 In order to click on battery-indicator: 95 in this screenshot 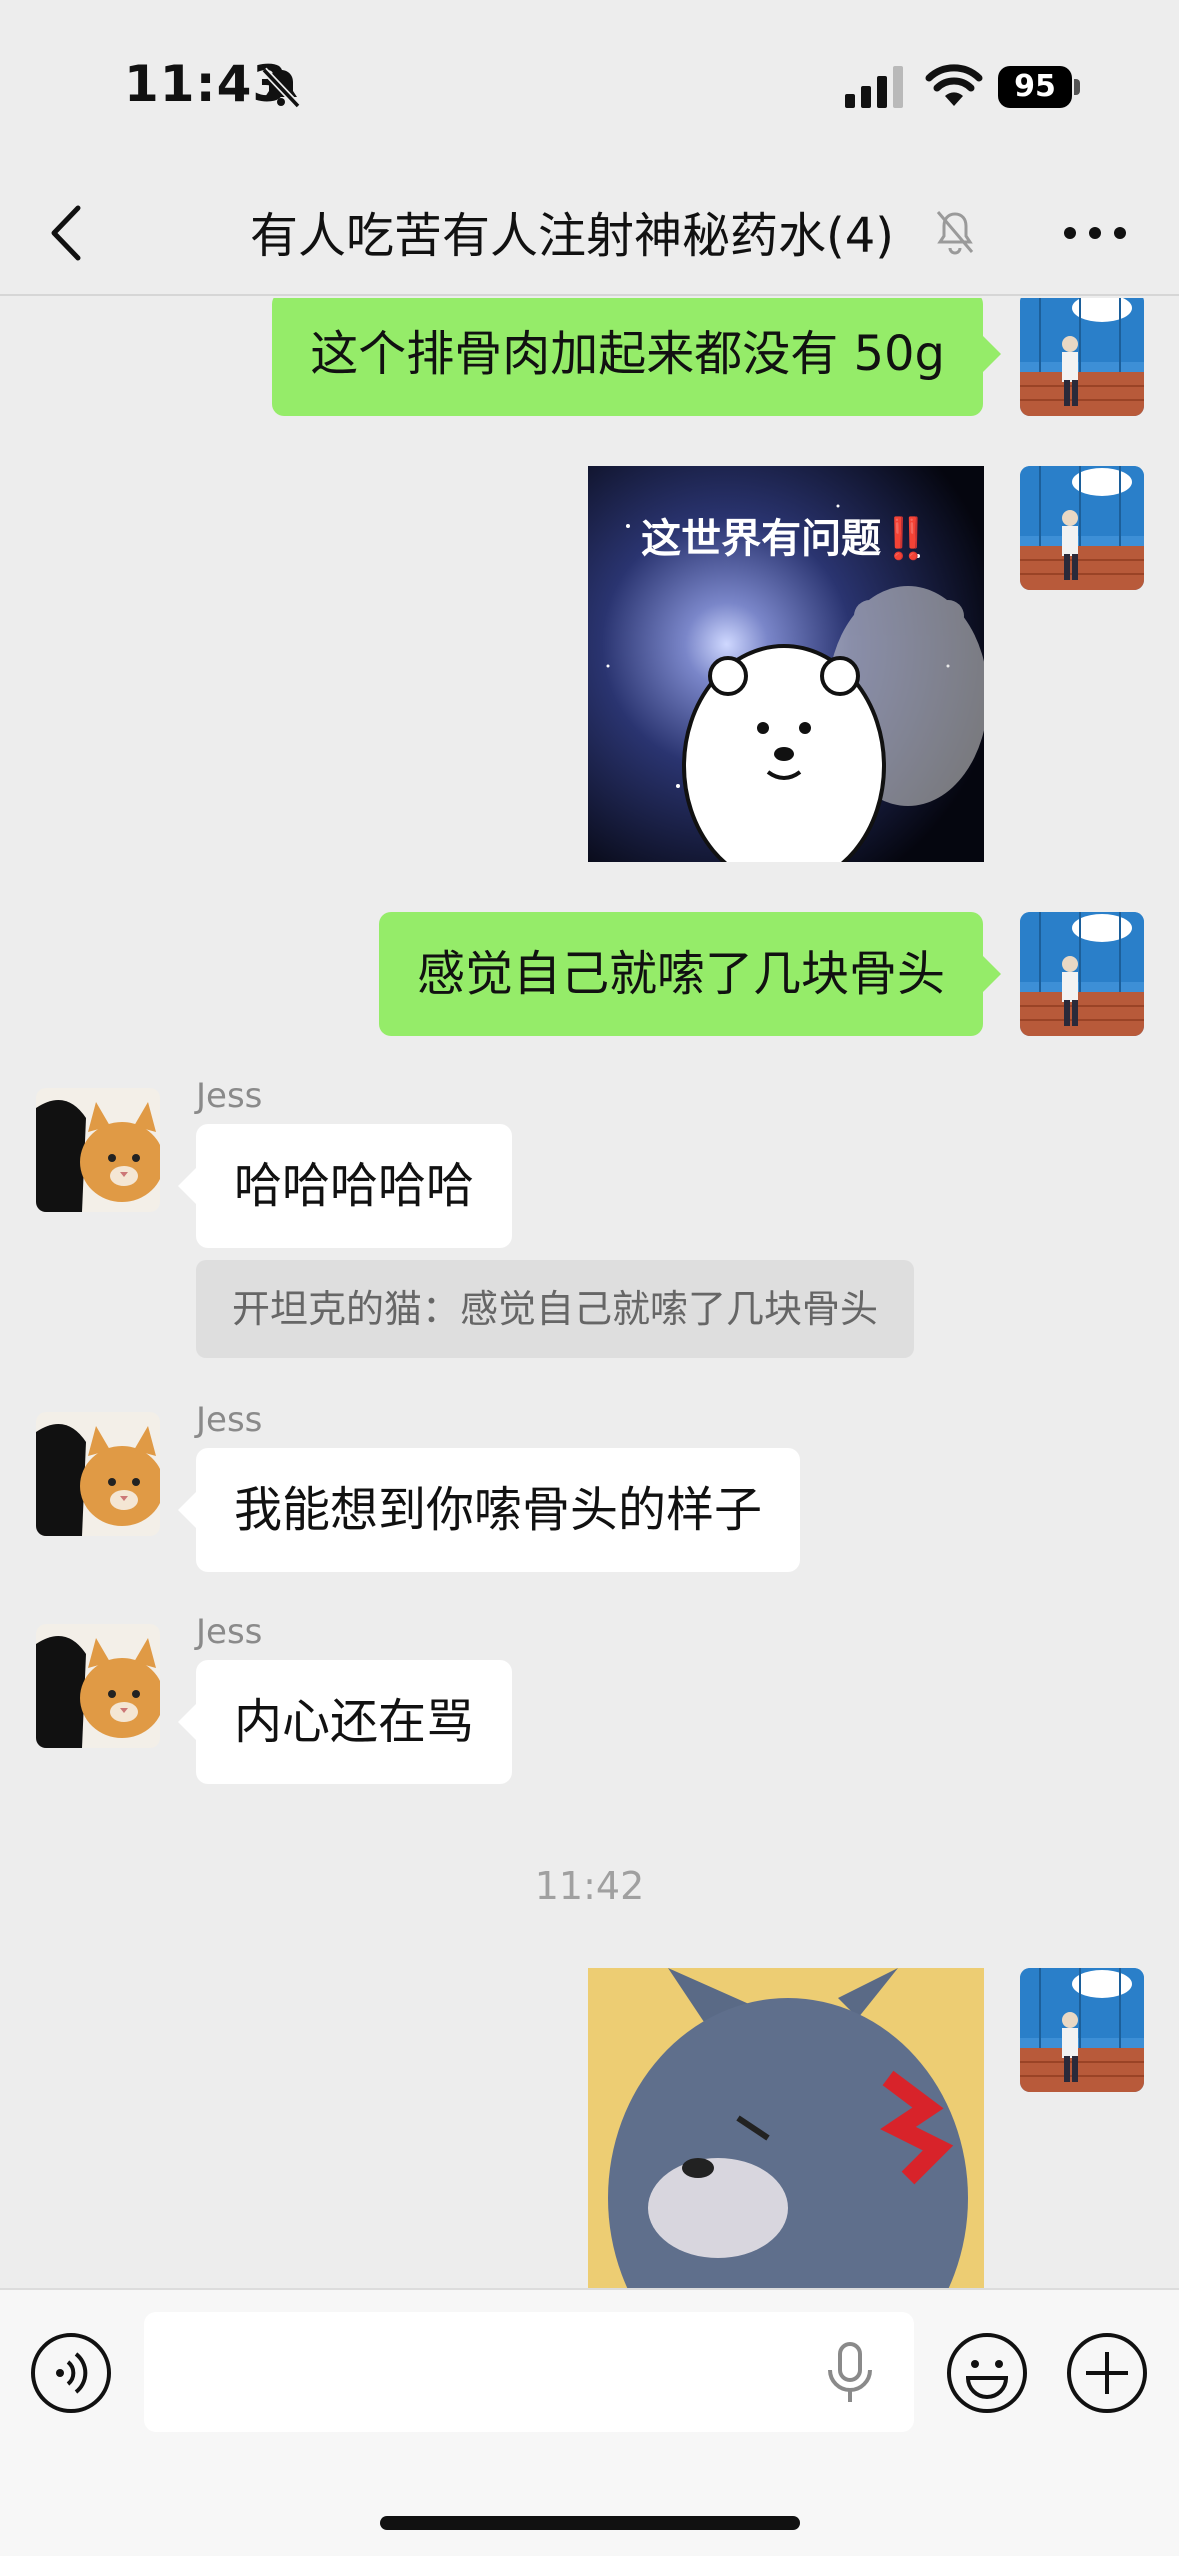, I will do `click(1040, 87)`.